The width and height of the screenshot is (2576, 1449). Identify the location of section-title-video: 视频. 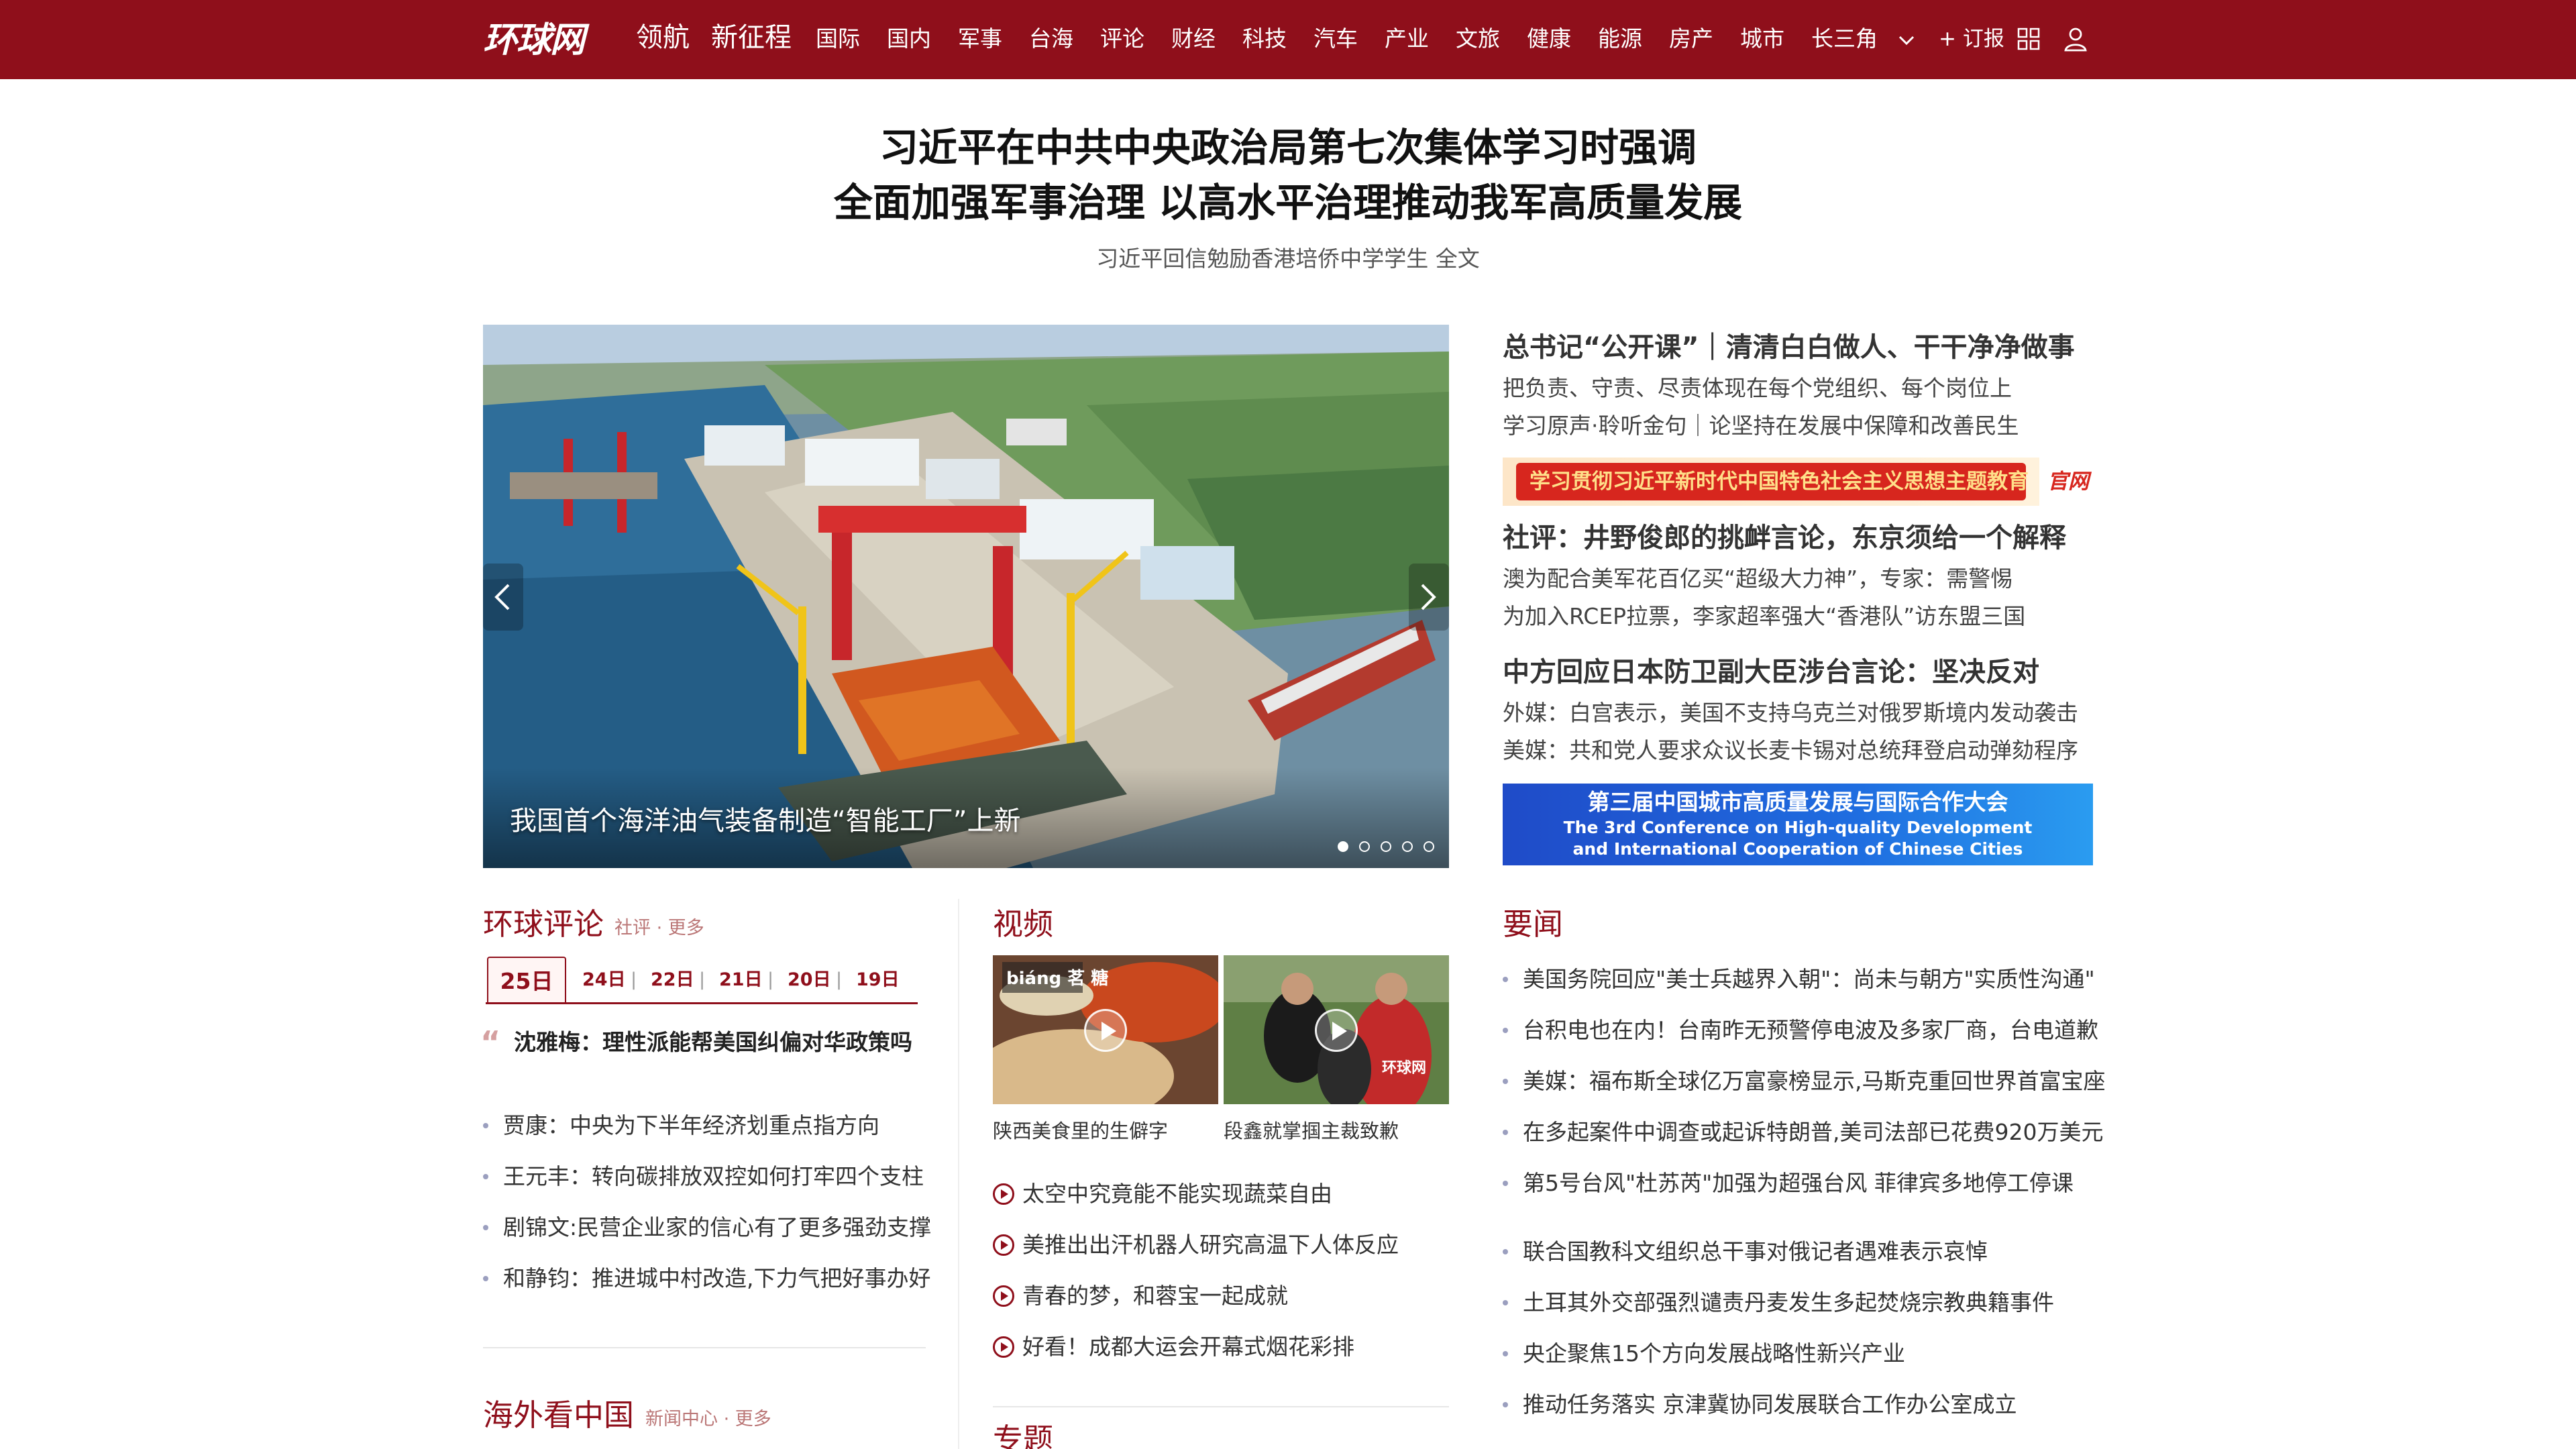
(1023, 924).